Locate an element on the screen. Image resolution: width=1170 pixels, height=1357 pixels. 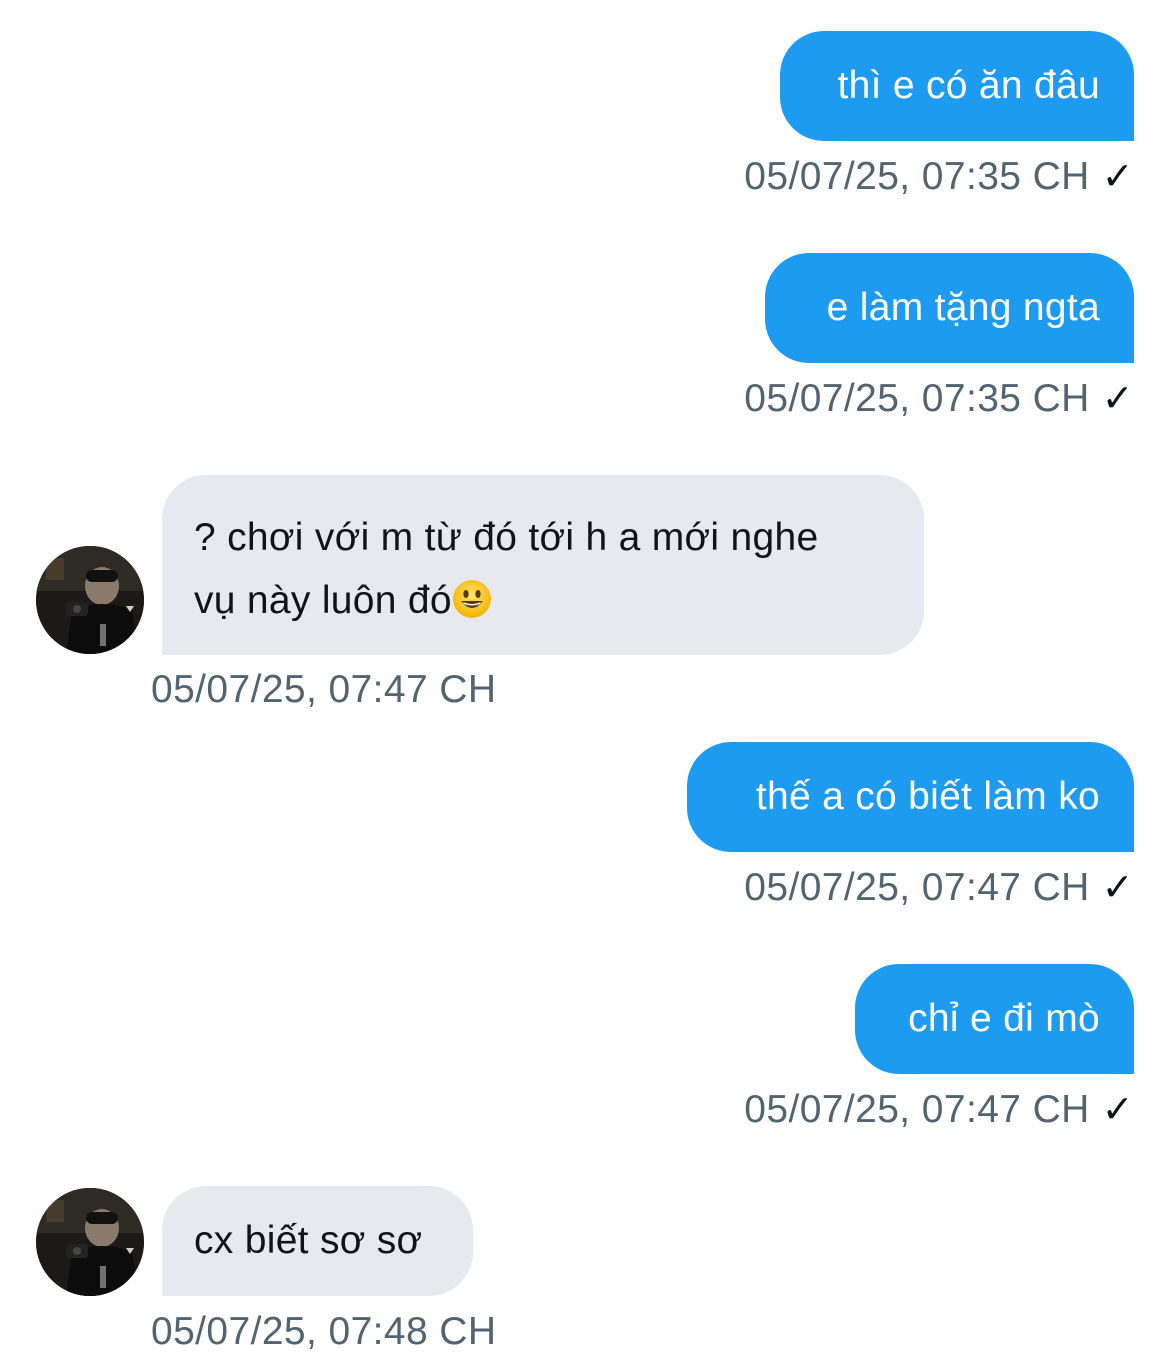
smiley-emoji-icon is located at coordinates (471, 599).